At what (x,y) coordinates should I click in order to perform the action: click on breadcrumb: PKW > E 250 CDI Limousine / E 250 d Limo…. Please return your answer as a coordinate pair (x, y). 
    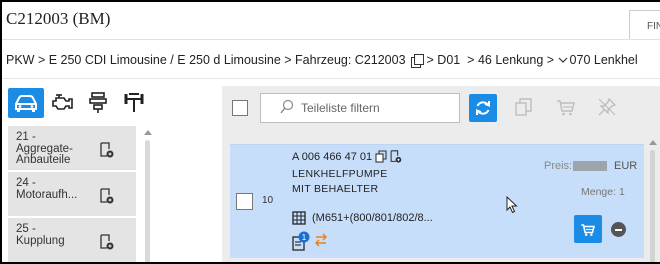
    Looking at the image, I should click on (322, 60).